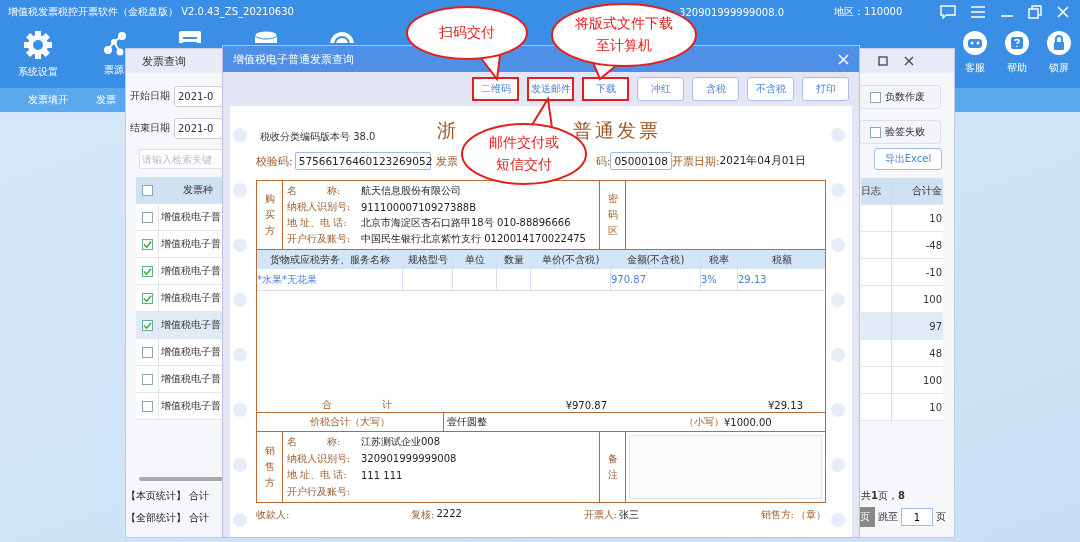  I want to click on field-value: 江苏测试企业008, so click(401, 442).